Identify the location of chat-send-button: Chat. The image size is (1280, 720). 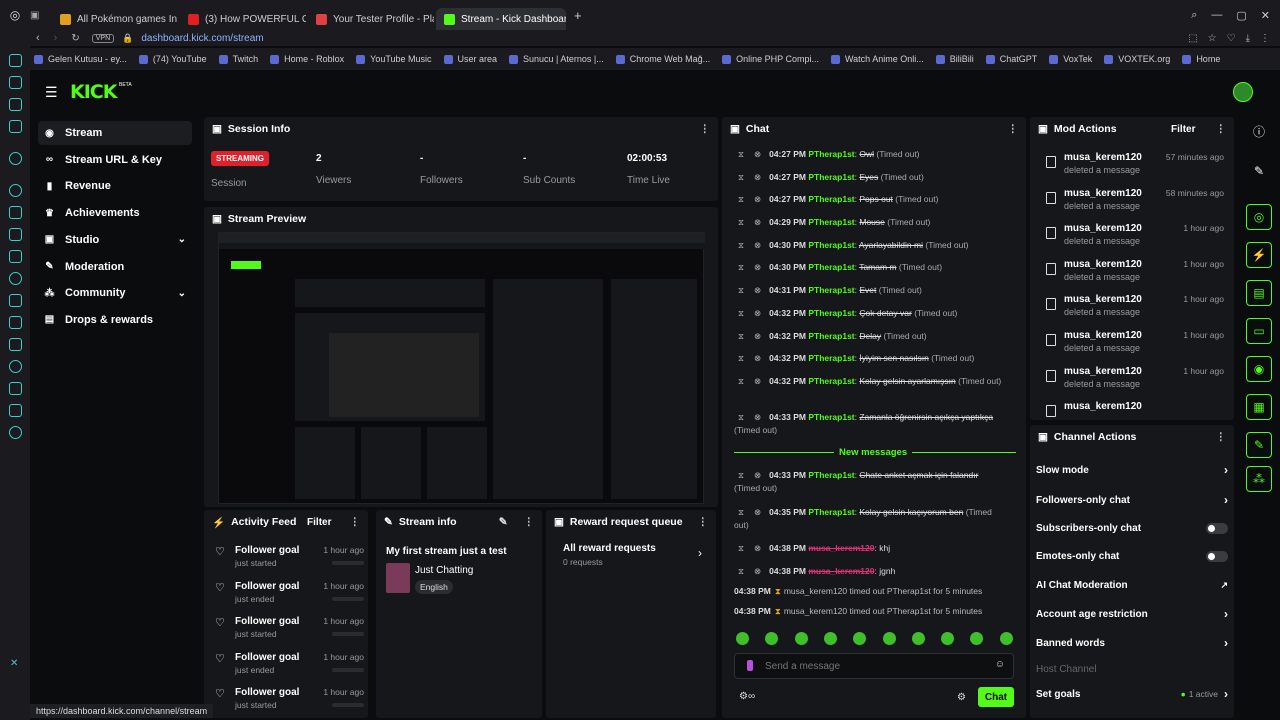
(996, 697).